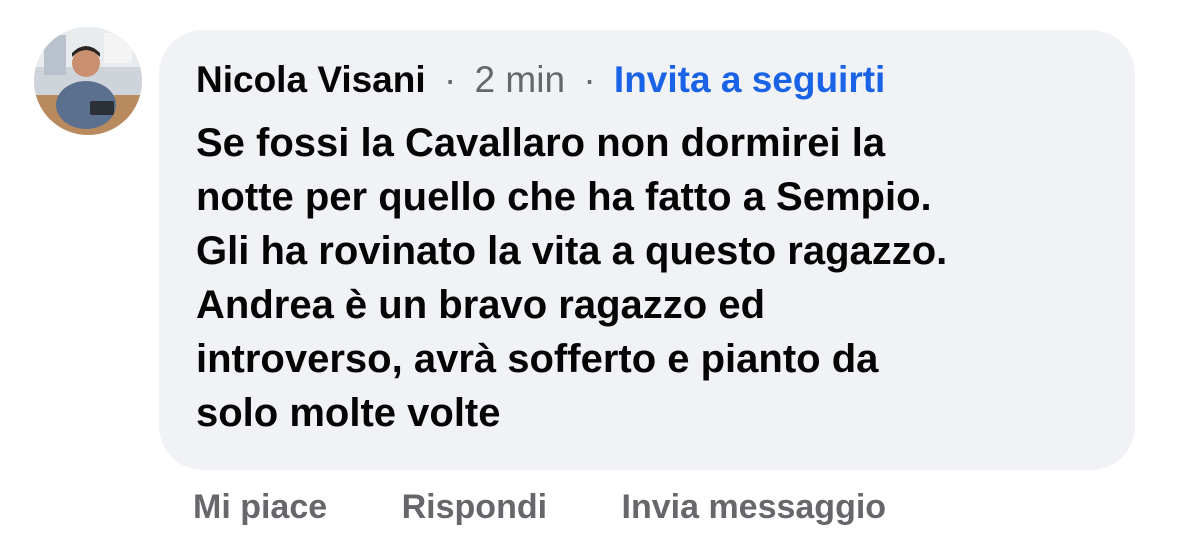 The width and height of the screenshot is (1200, 550). I want to click on timestamp: 2 min, so click(520, 79).